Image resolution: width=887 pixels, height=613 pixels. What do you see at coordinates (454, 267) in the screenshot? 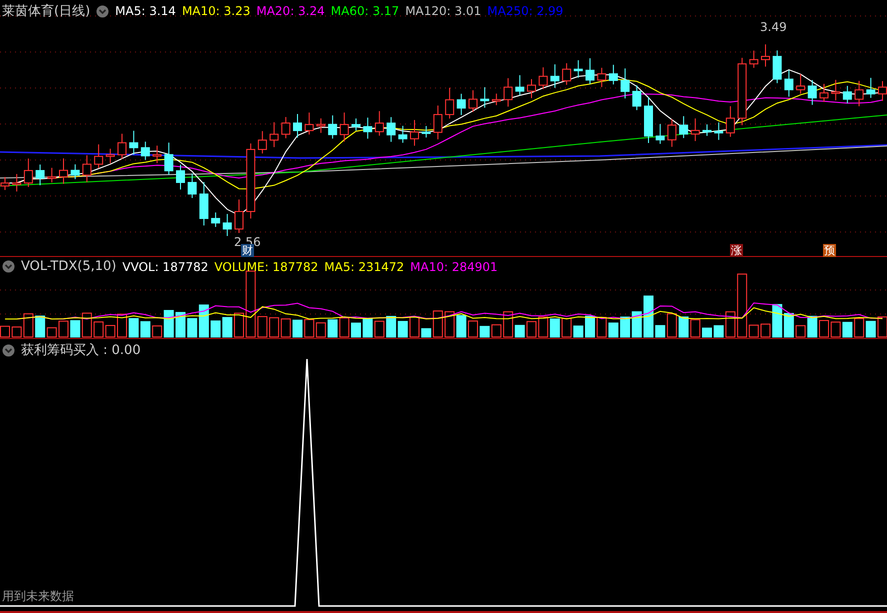
I see `volume-reading: MA10: 284901` at bounding box center [454, 267].